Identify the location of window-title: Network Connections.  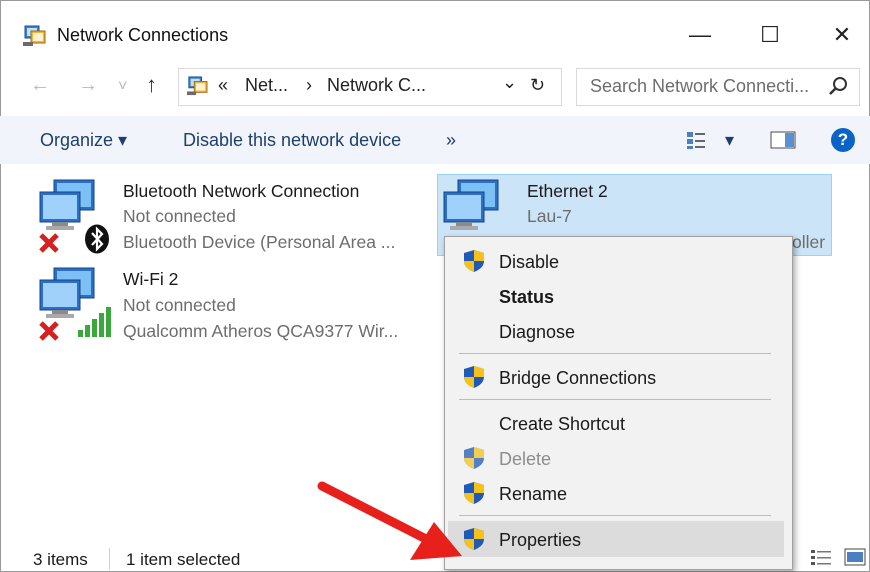
(143, 35).